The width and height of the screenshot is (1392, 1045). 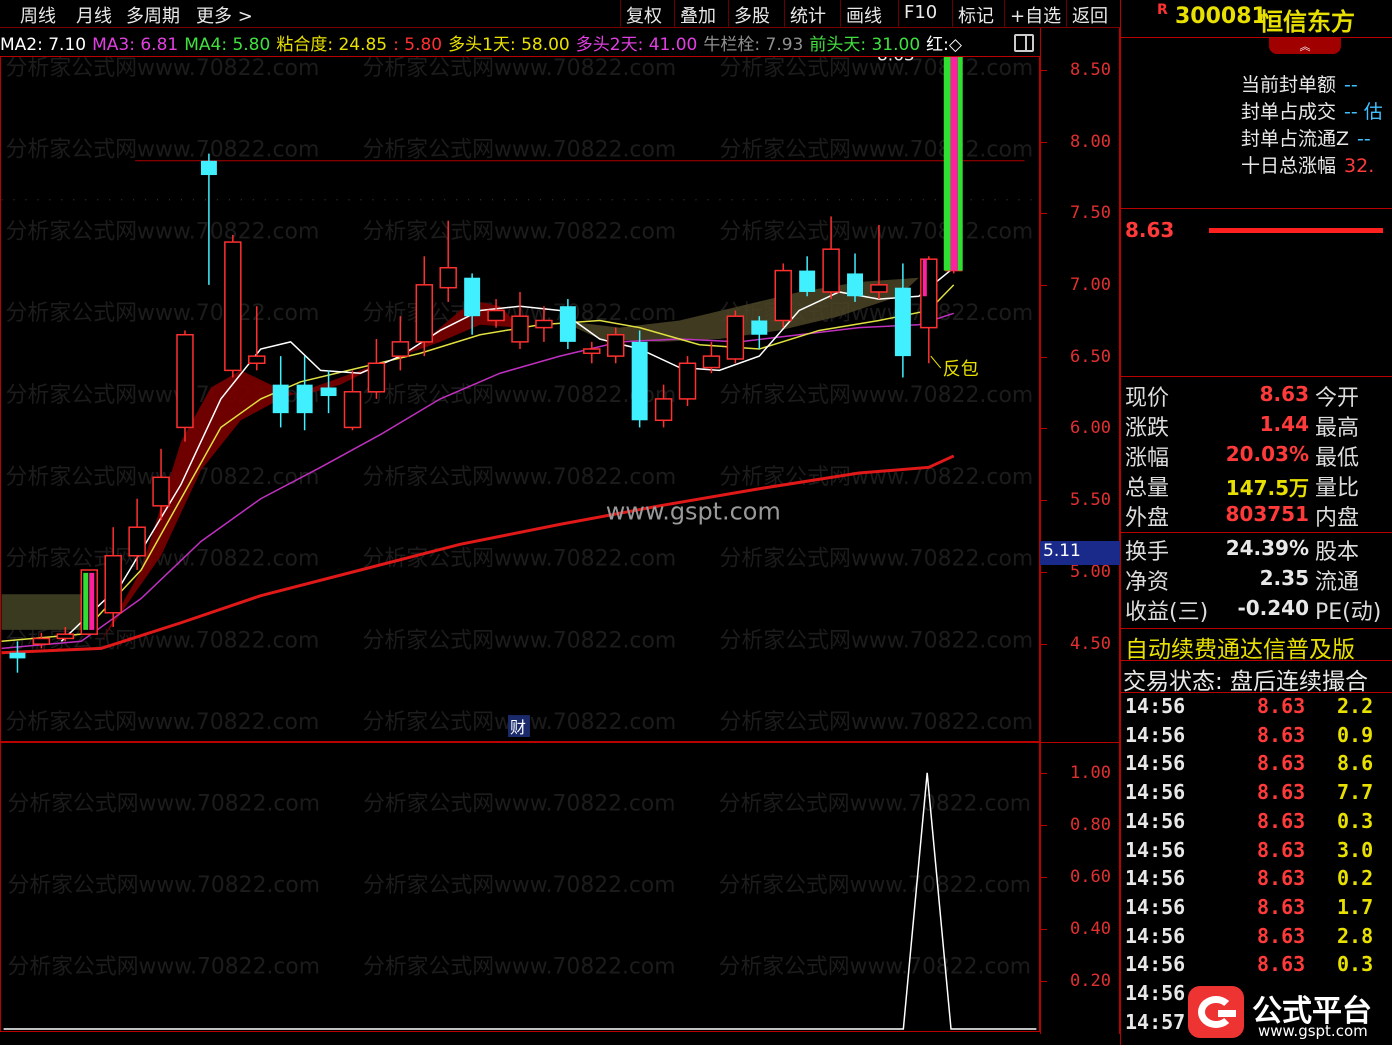 I want to click on quote-value: 1.44, so click(x=1284, y=424).